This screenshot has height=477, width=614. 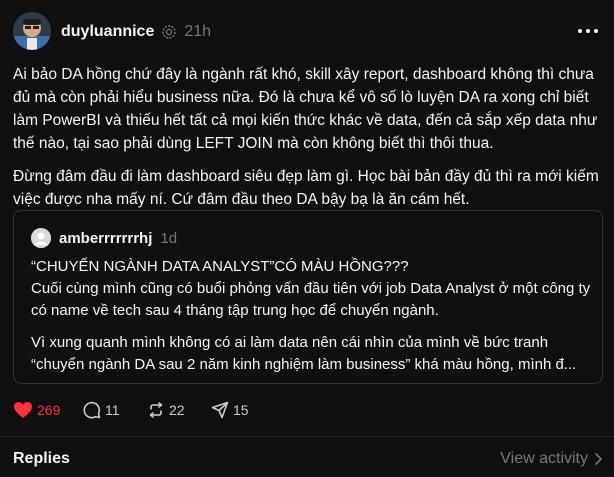 What do you see at coordinates (169, 32) in the screenshot?
I see `verified-badge-icon` at bounding box center [169, 32].